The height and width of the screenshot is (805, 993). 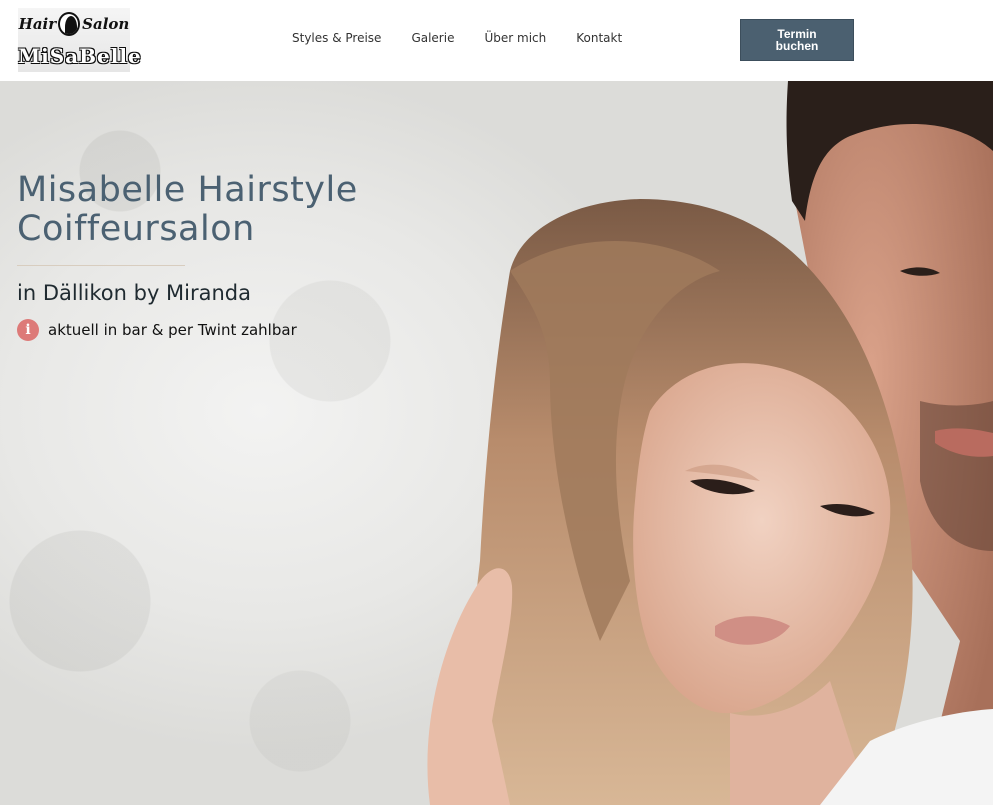 I want to click on woman-silhouette-icon, so click(x=69, y=24).